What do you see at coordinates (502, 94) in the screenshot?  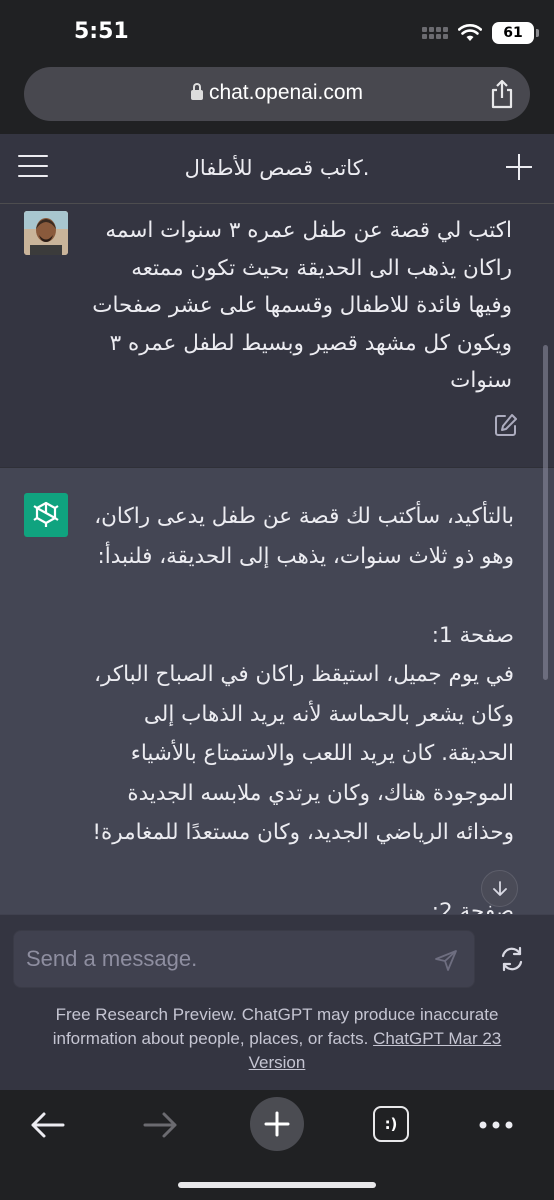 I see `share-icon` at bounding box center [502, 94].